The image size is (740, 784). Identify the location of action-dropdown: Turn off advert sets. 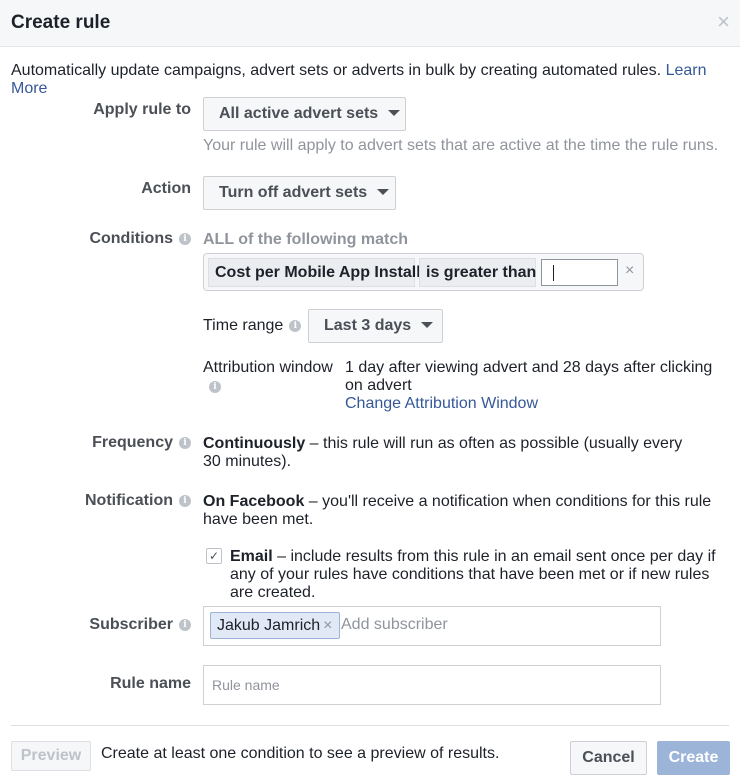
(299, 193).